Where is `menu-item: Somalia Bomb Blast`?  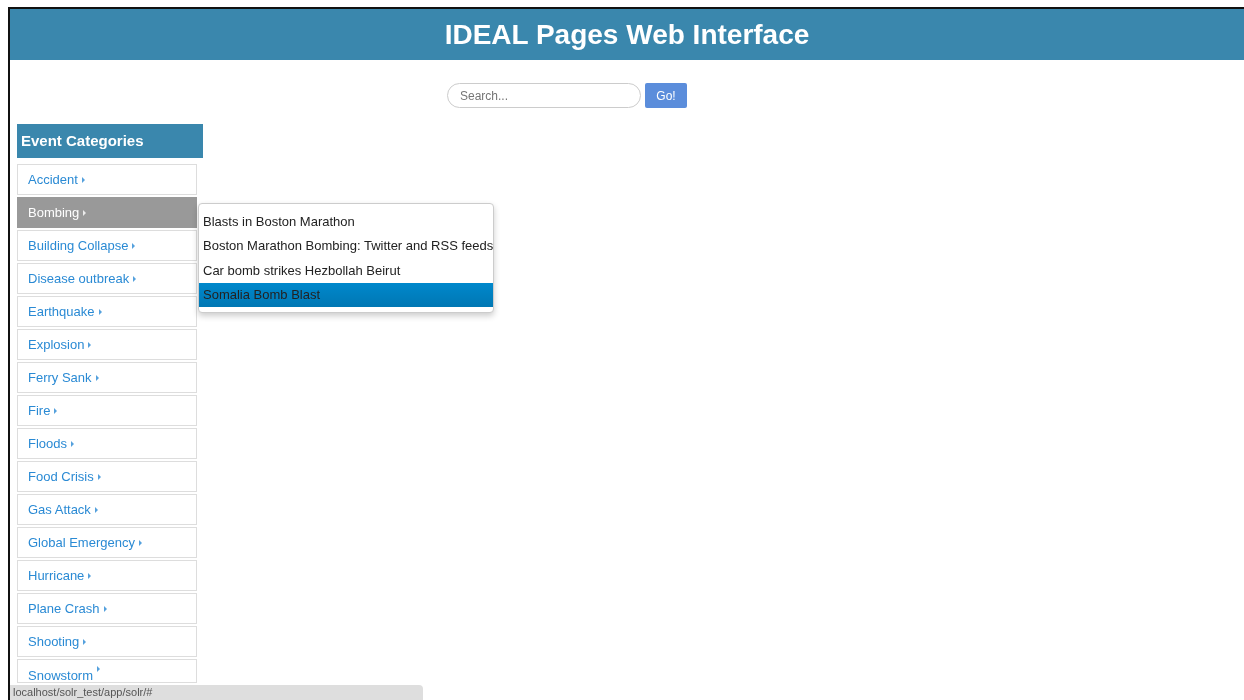
menu-item: Somalia Bomb Blast is located at coordinates (346, 294).